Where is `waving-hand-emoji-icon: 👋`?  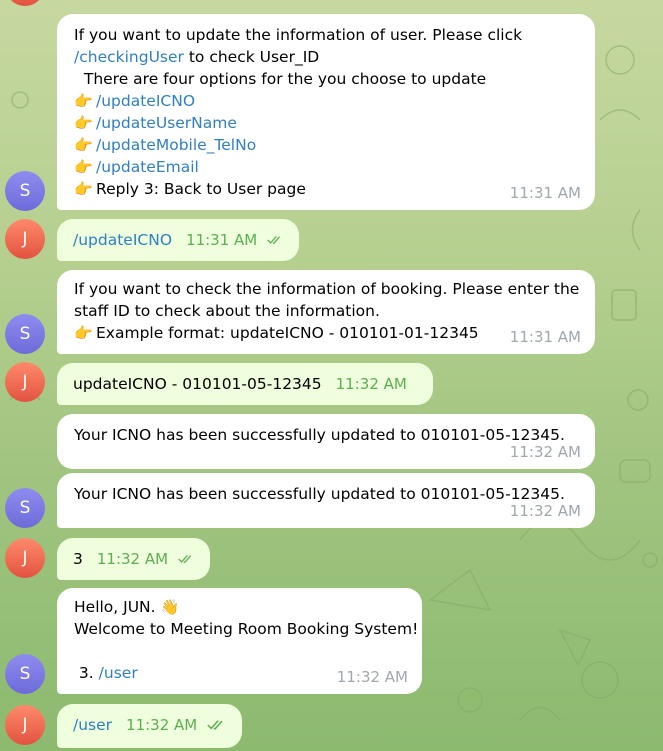 waving-hand-emoji-icon: 👋 is located at coordinates (170, 607).